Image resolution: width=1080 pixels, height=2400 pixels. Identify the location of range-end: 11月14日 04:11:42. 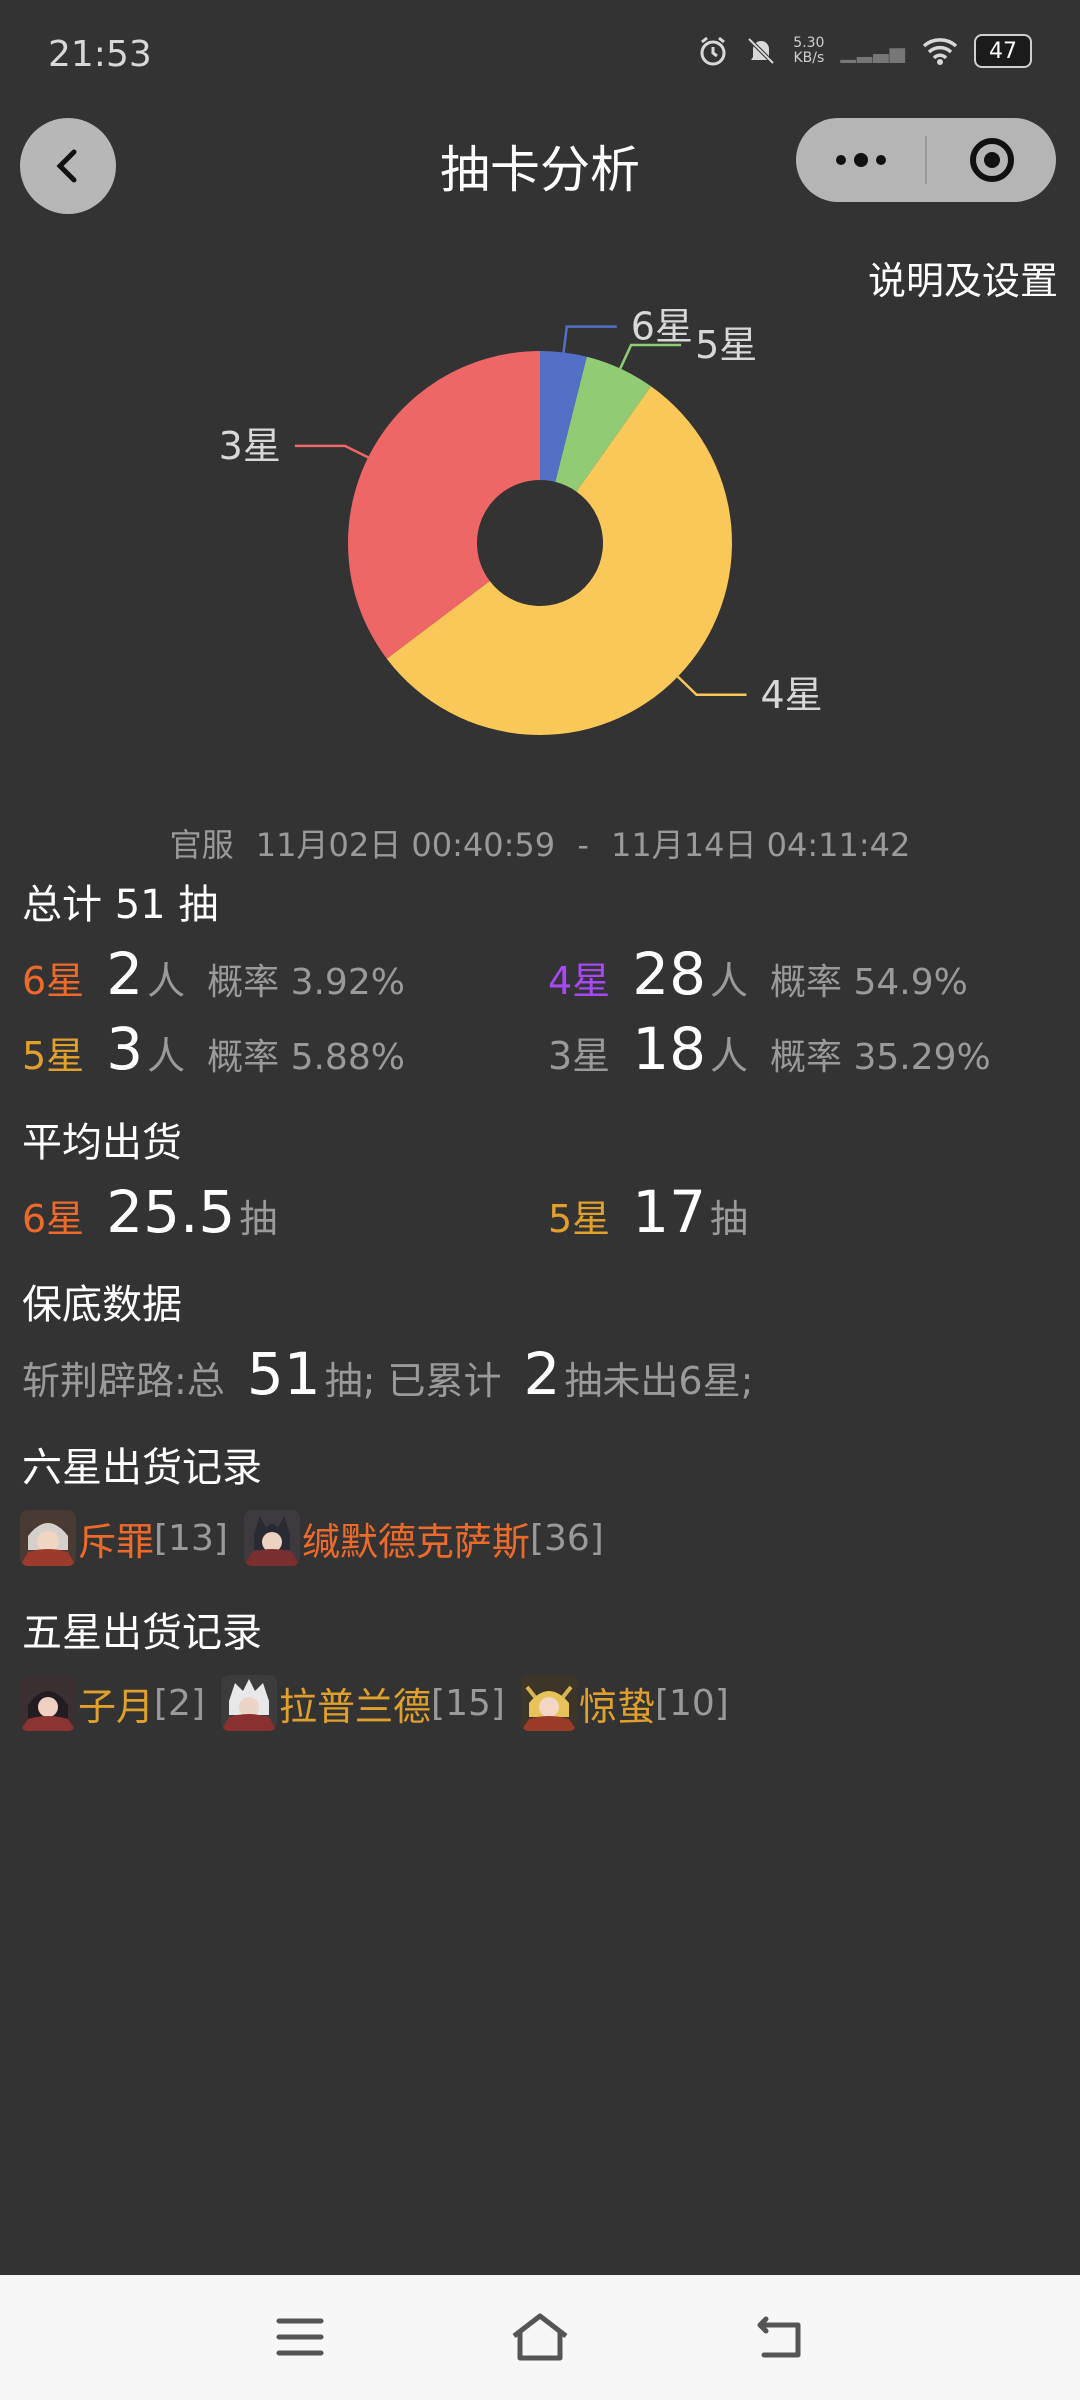
(761, 845).